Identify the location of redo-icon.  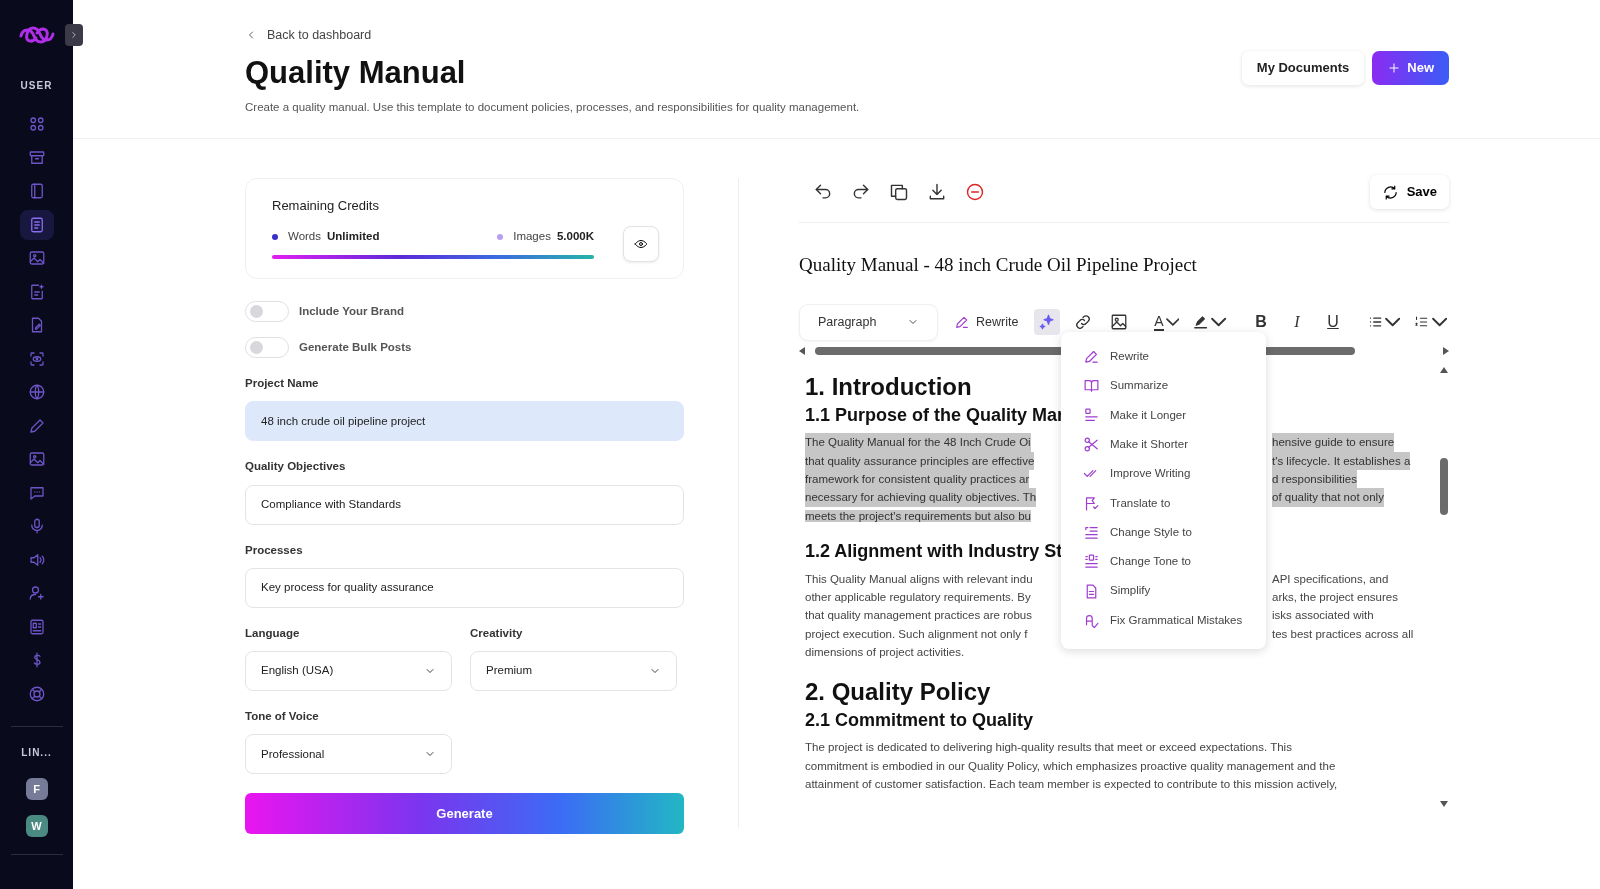
(861, 192).